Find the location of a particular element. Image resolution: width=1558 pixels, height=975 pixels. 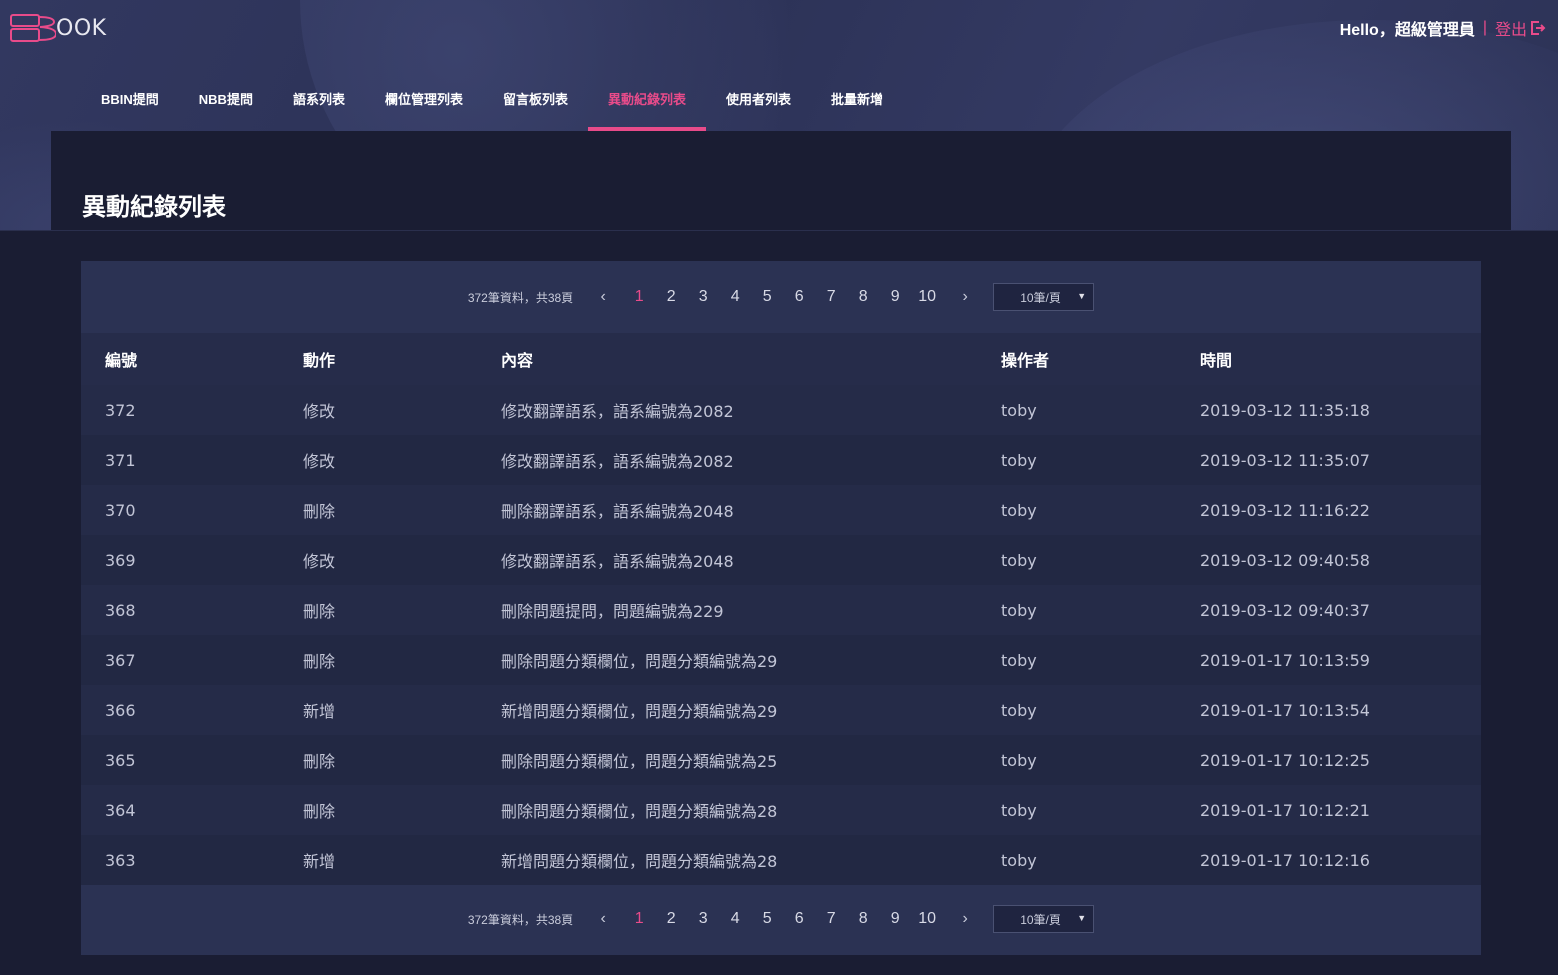

cell-content: 刪除問題分類欄位，問題分類編號為29 is located at coordinates (639, 661).